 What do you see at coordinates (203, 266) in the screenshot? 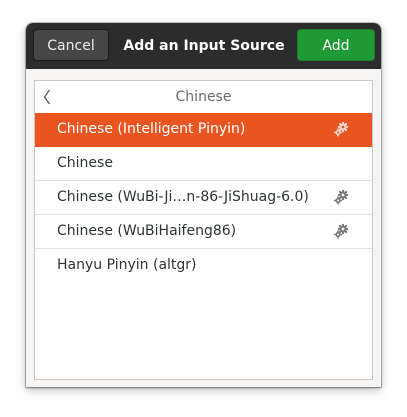
I see `list-item-hanyu-pinyin-altgr: Hanyu Pinyin (altgr)` at bounding box center [203, 266].